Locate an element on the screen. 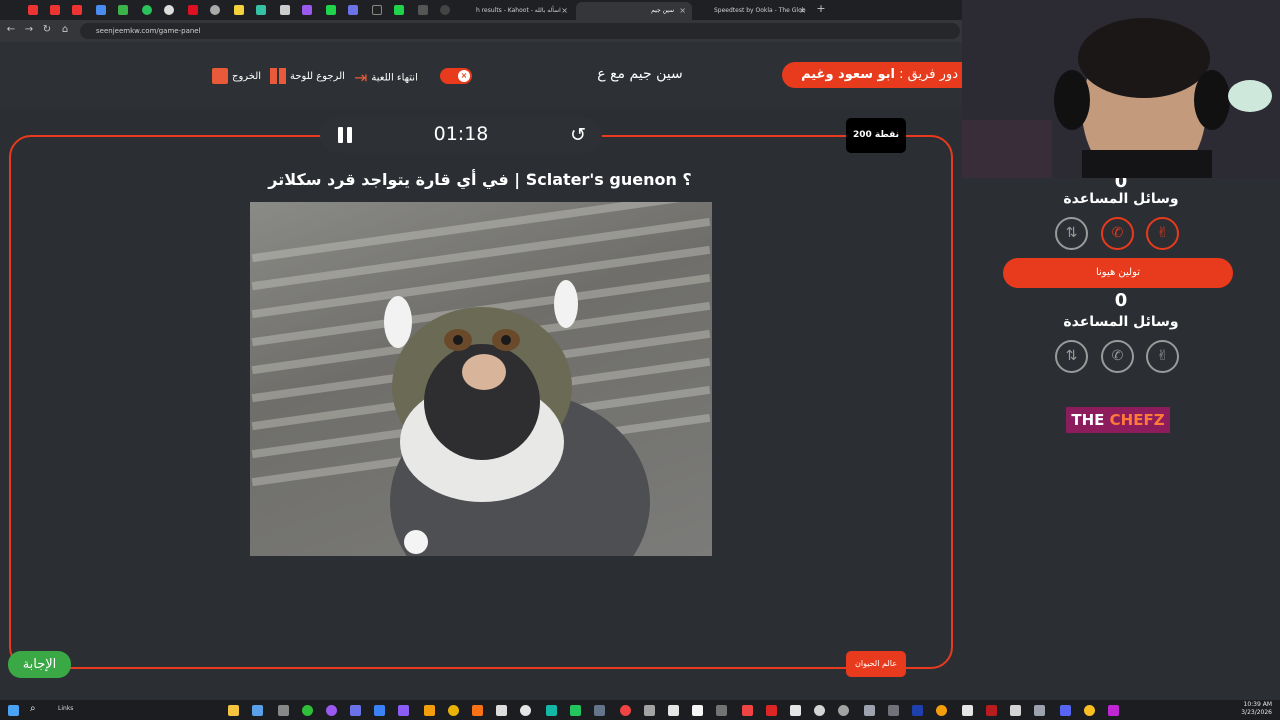 The image size is (1280, 720). team-2-lifeline-hand: ✌ is located at coordinates (1162, 356).